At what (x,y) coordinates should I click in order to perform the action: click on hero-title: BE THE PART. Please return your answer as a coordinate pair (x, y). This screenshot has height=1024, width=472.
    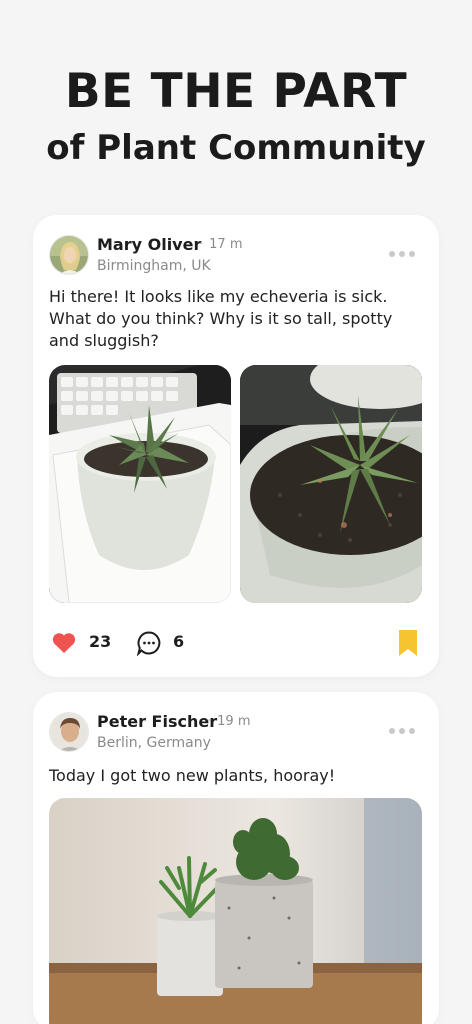
    Looking at the image, I should click on (236, 91).